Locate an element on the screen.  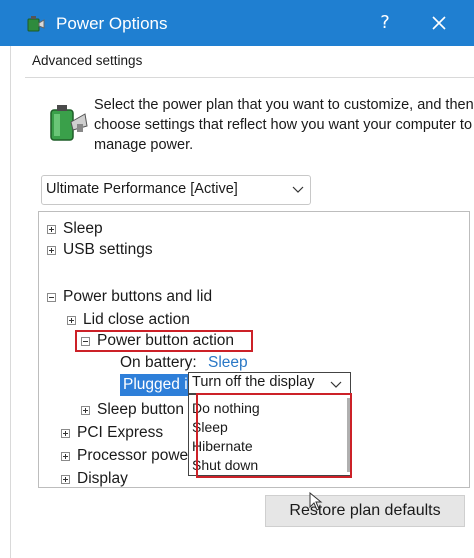
power-plan-select: Ultimate Performance [Active] is located at coordinates (176, 190).